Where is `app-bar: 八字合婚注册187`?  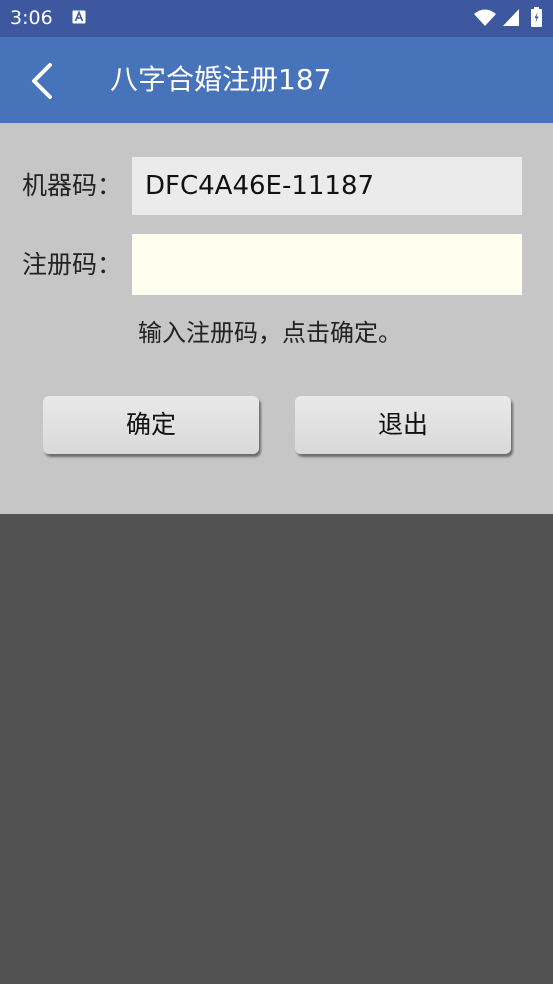 app-bar: 八字合婚注册187 is located at coordinates (276, 80).